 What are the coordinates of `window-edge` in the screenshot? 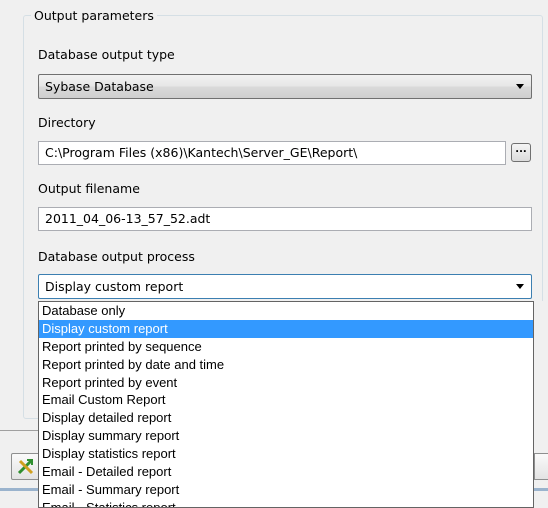 It's located at (541, 376).